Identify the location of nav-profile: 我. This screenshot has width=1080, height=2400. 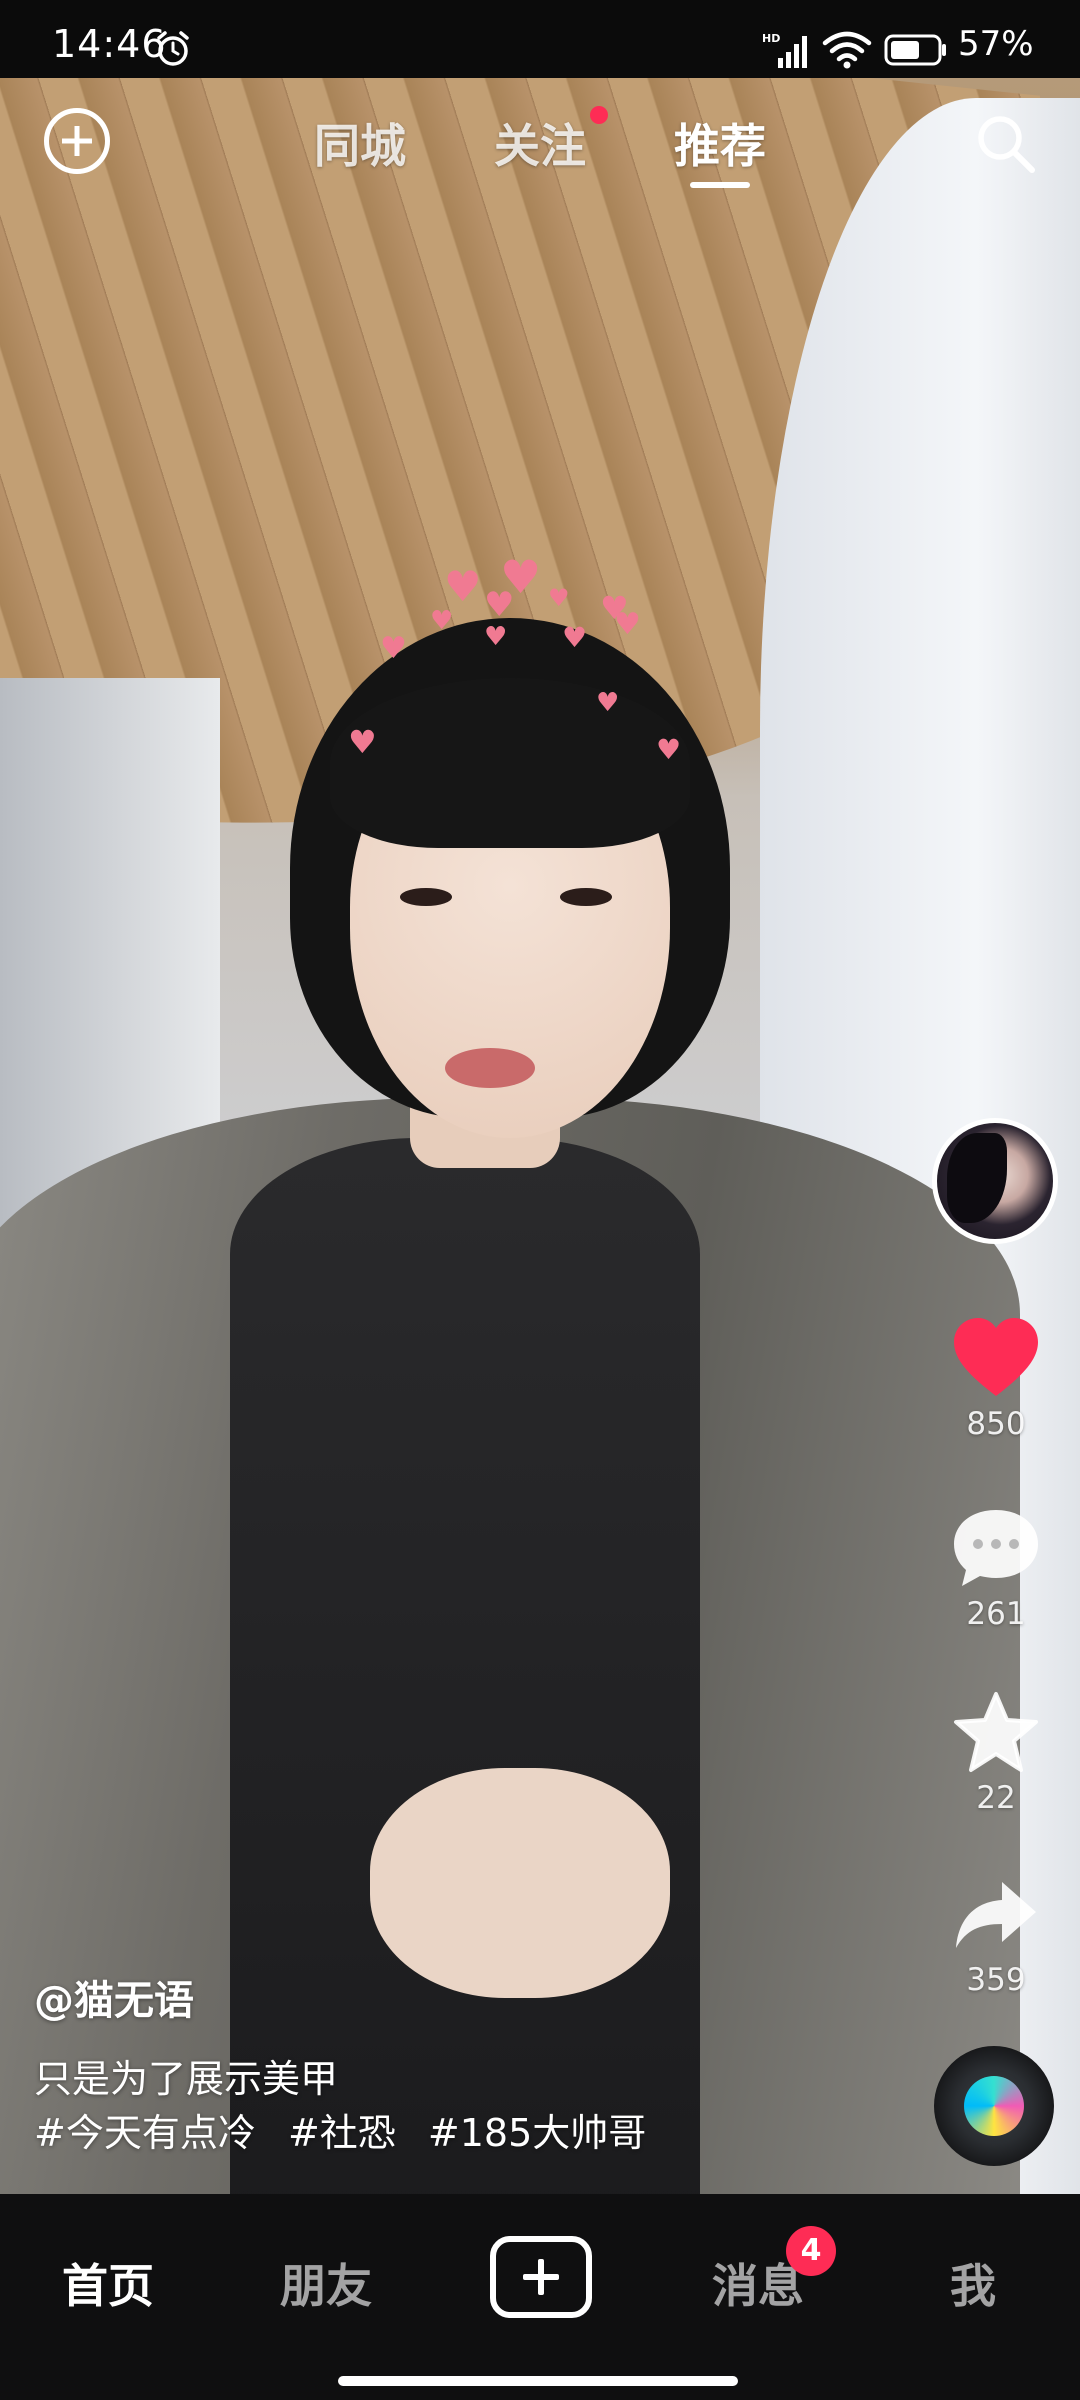
(973, 2283).